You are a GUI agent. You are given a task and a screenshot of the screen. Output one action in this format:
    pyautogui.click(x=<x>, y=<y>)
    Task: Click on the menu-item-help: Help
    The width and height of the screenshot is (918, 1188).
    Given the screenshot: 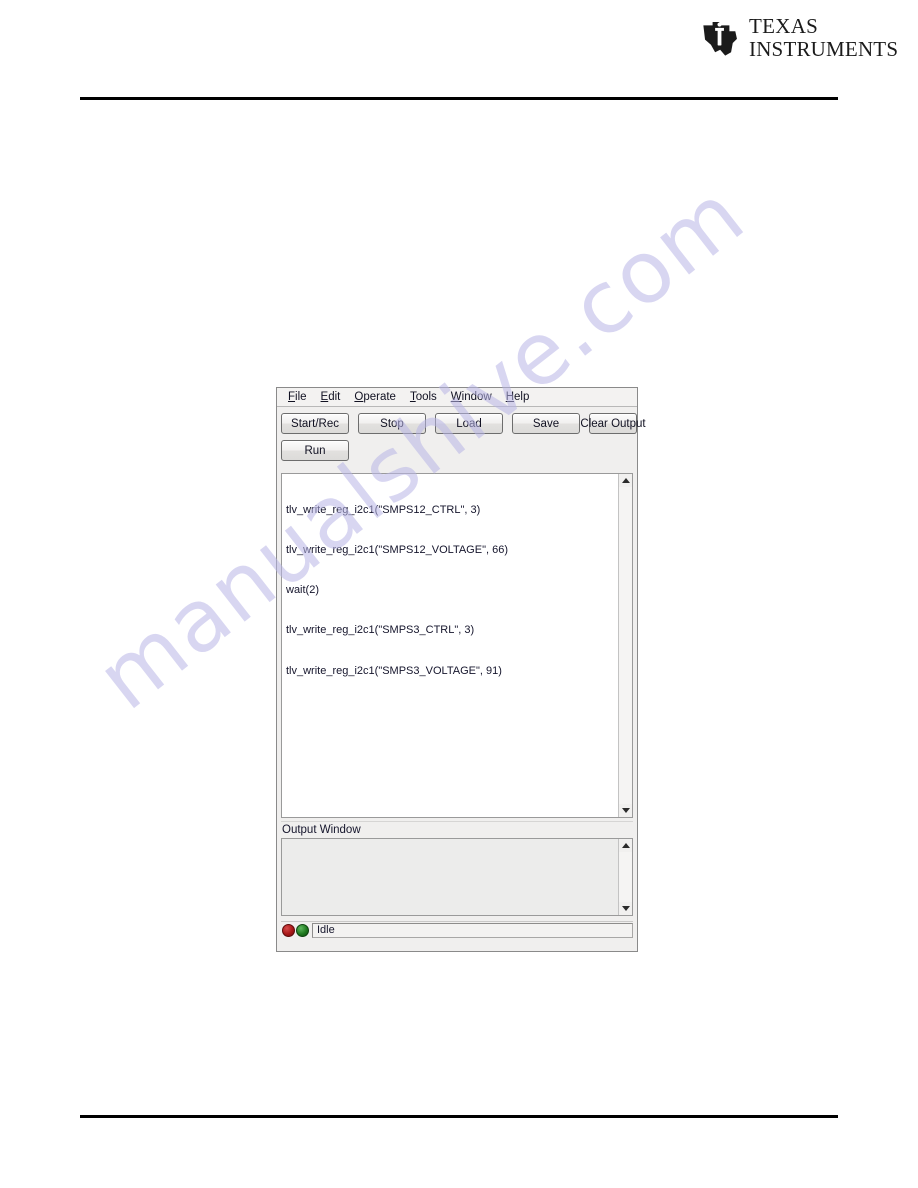 What is the action you would take?
    pyautogui.click(x=518, y=397)
    